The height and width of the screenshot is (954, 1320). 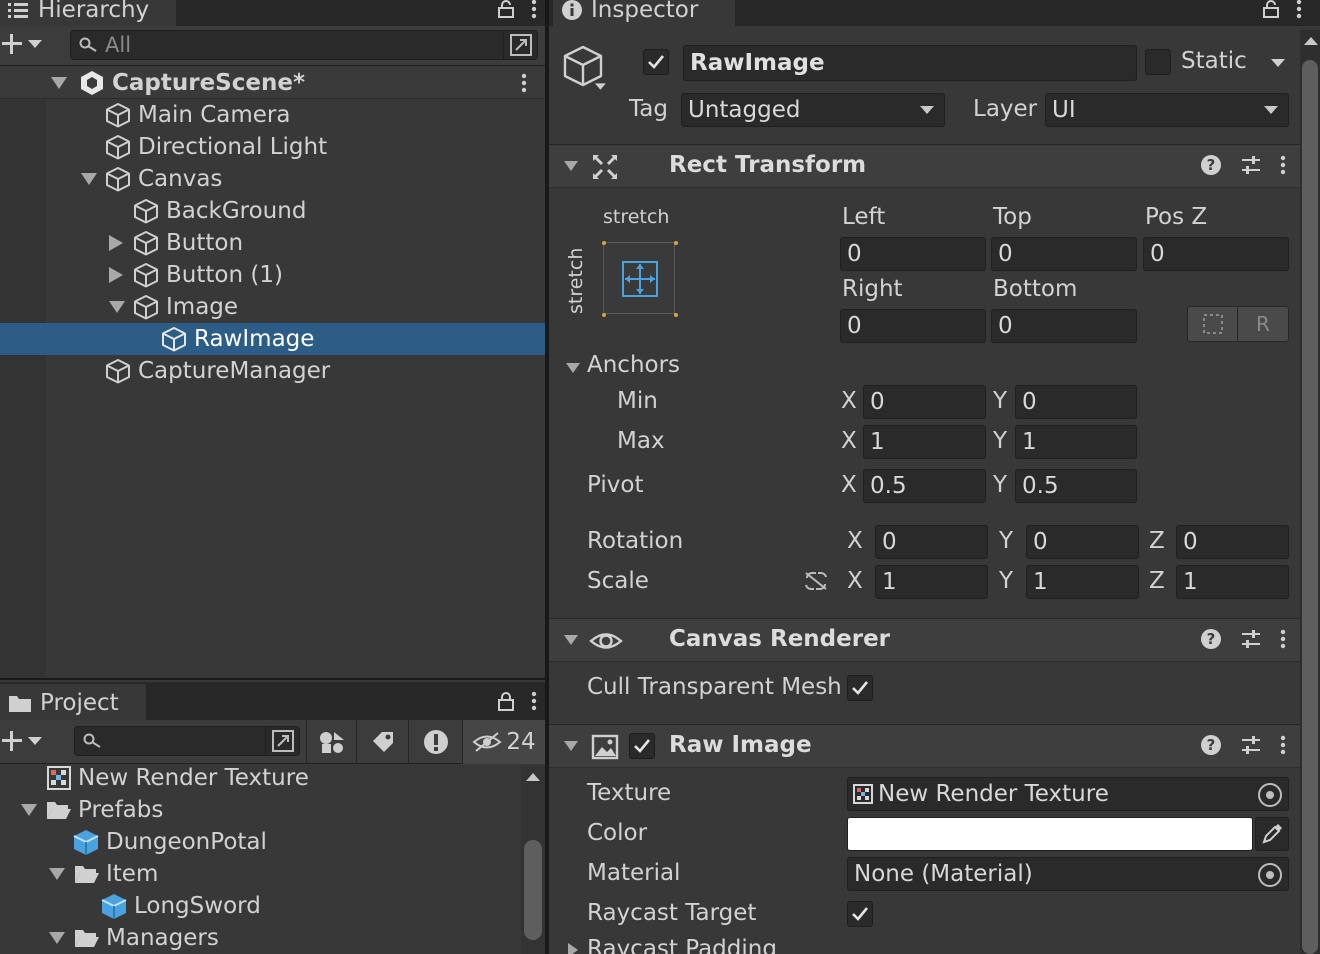 What do you see at coordinates (533, 777) in the screenshot?
I see `scroll-up-arrow-icon` at bounding box center [533, 777].